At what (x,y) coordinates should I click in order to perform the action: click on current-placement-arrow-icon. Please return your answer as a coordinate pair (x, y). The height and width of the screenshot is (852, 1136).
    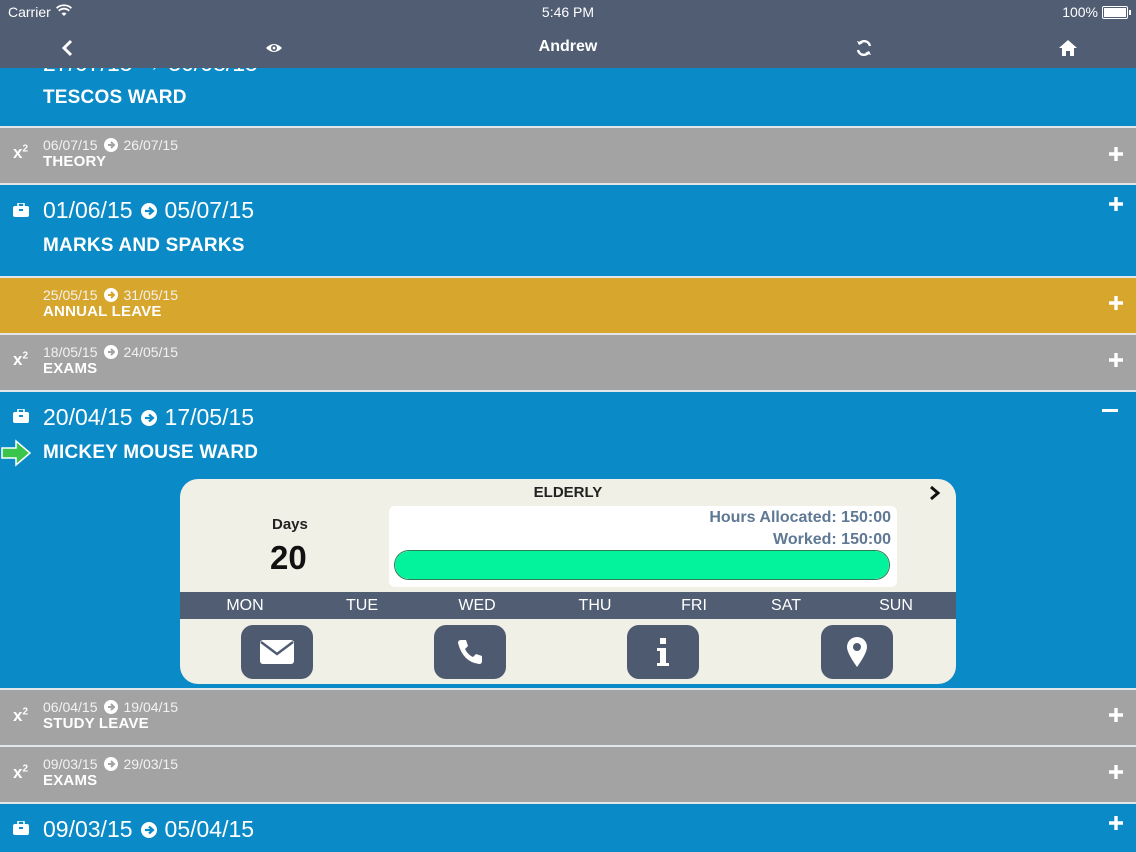
    Looking at the image, I should click on (16, 453).